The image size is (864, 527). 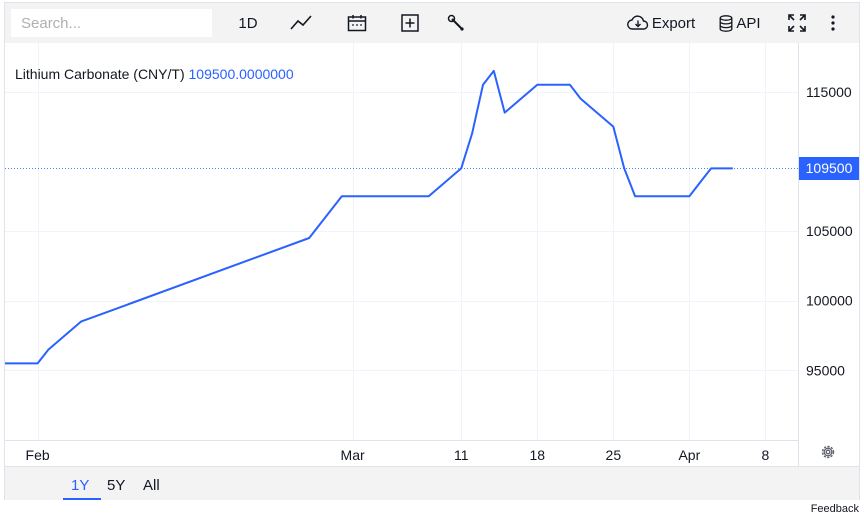 I want to click on y-tick-label: 95000, so click(x=825, y=370).